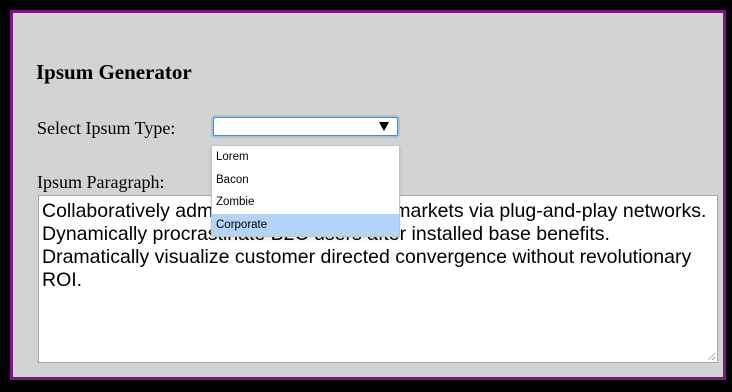 This screenshot has width=732, height=392. Describe the element at coordinates (305, 202) in the screenshot. I see `option-zombie: Zombie` at that location.